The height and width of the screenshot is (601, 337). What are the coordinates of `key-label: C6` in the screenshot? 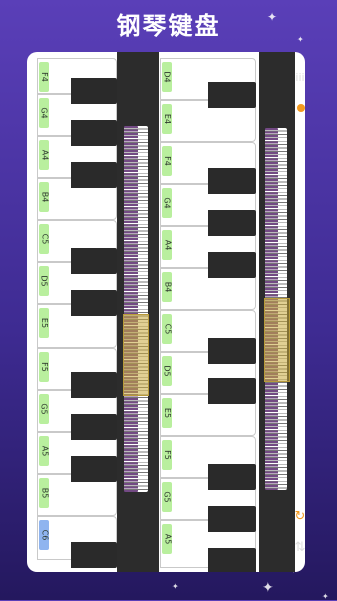 It's located at (44, 535).